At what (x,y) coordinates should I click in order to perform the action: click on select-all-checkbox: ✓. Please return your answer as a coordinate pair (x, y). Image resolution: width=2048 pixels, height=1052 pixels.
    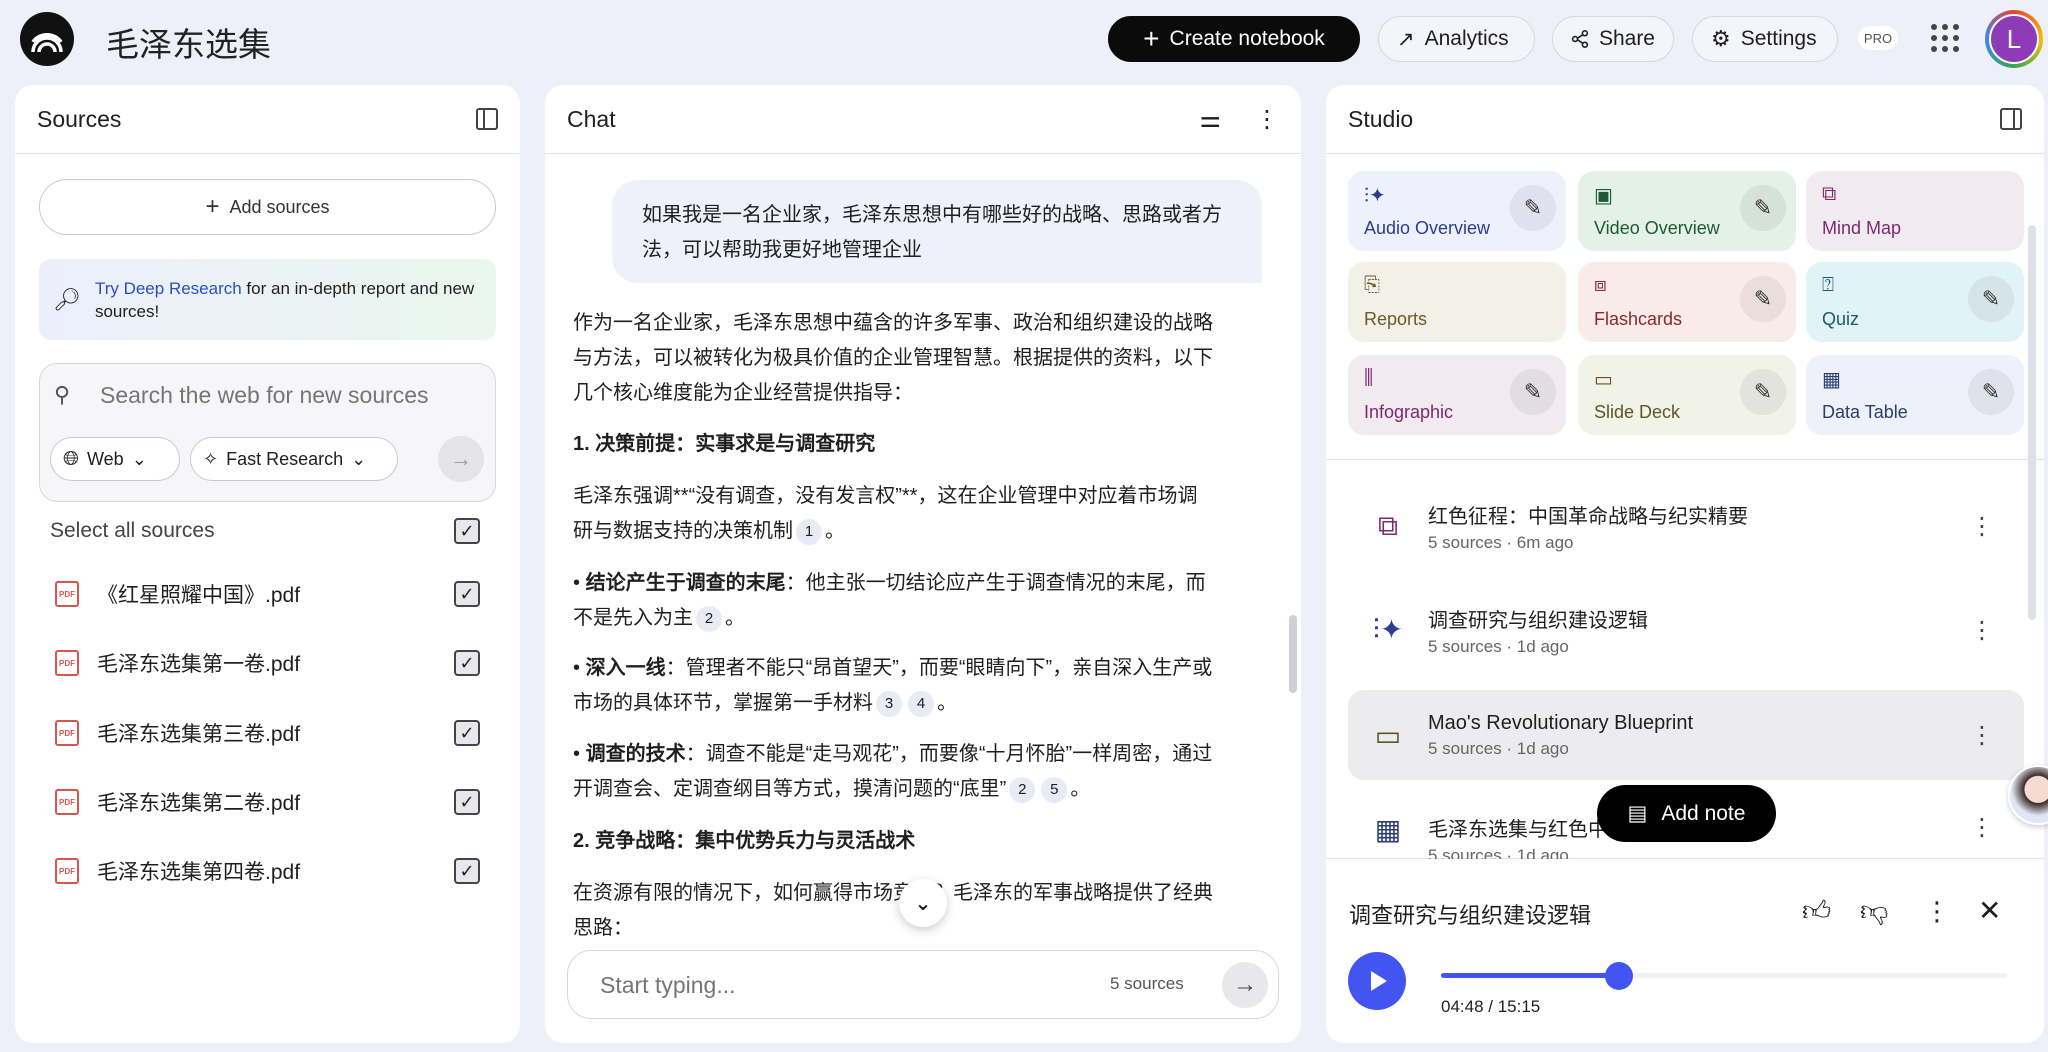
    Looking at the image, I should click on (467, 531).